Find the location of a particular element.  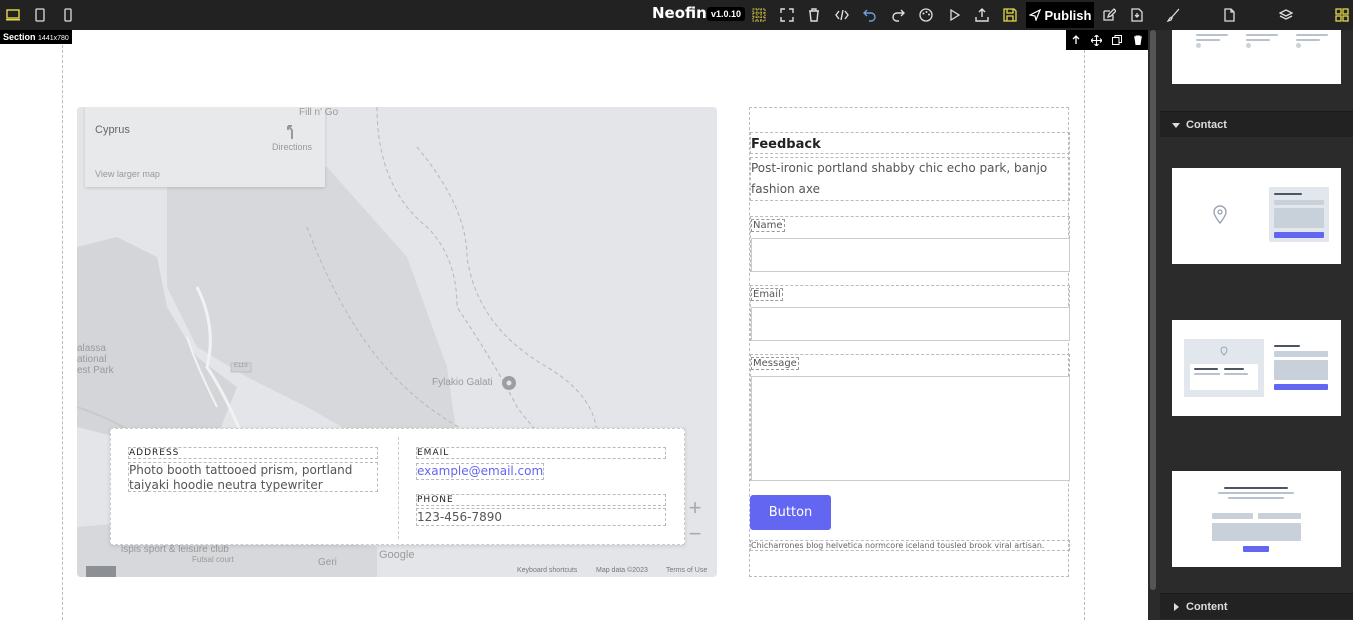

email-label-box is located at coordinates (541, 453).